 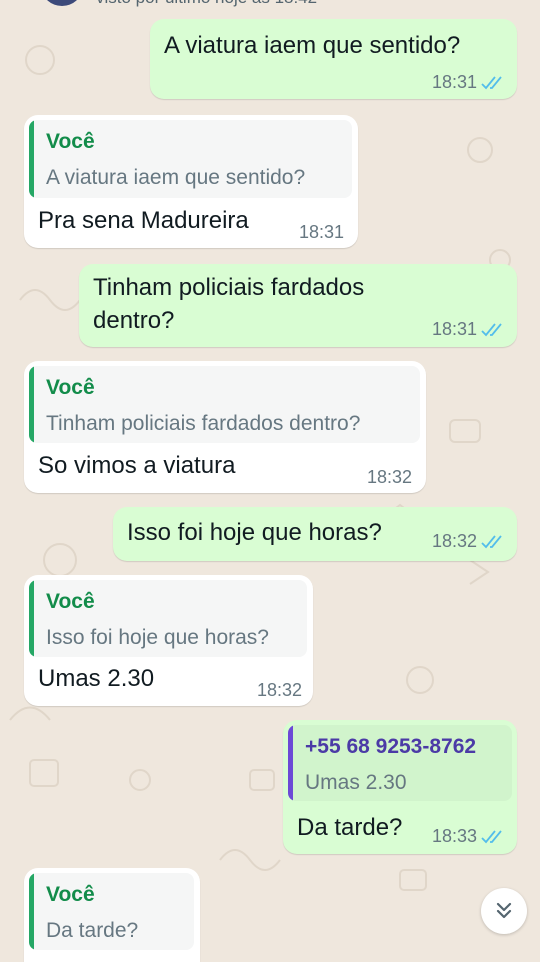 I want to click on quoted-message: Você Isso foi hoje que horas?, so click(x=168, y=618).